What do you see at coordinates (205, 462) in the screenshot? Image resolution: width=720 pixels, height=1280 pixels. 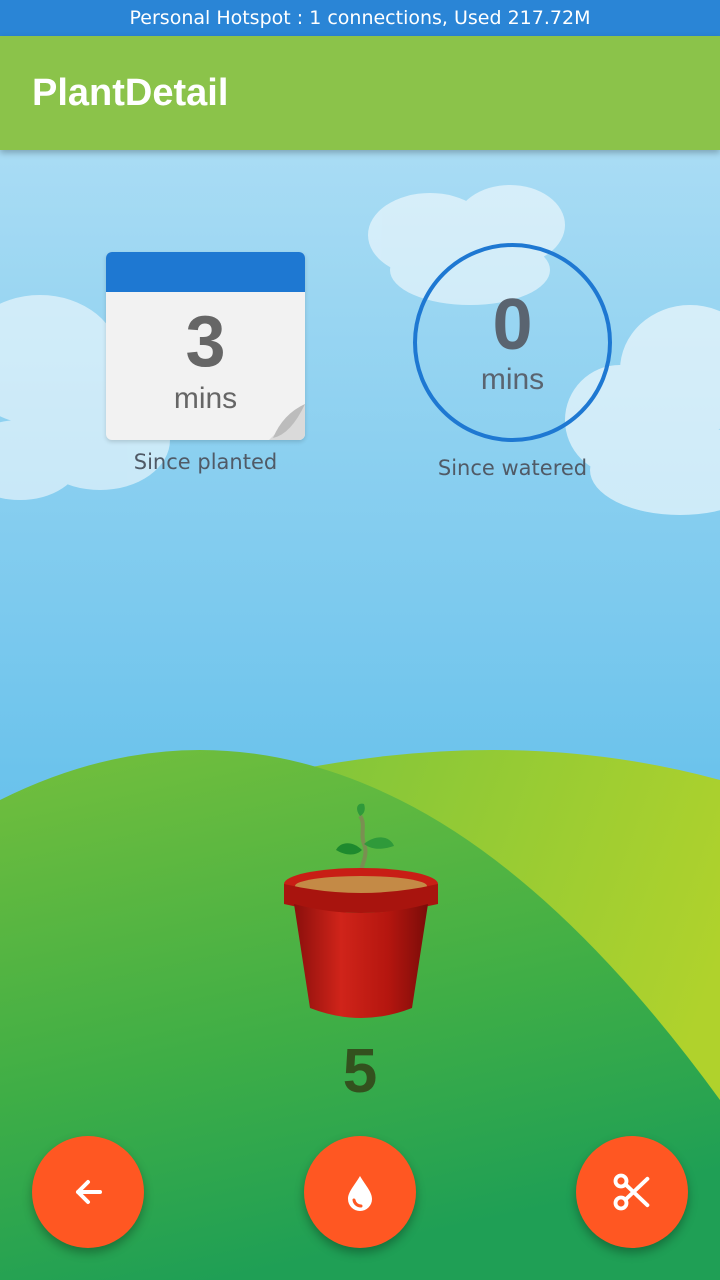 I see `since-planted-label: Since planted` at bounding box center [205, 462].